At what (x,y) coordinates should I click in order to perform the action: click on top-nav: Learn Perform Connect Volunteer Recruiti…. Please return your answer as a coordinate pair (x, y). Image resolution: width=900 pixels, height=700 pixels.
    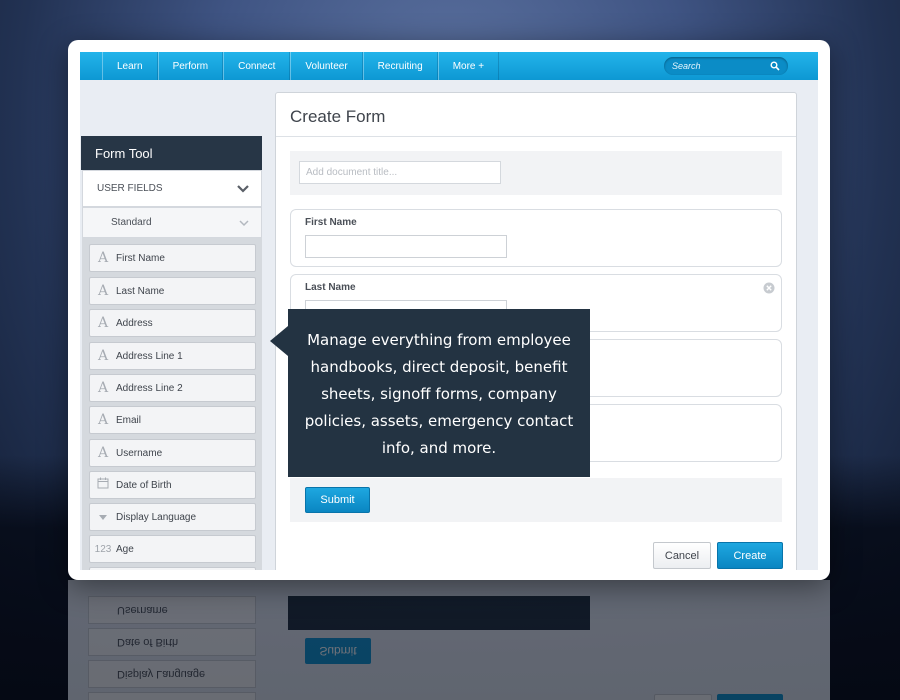
    Looking at the image, I should click on (449, 66).